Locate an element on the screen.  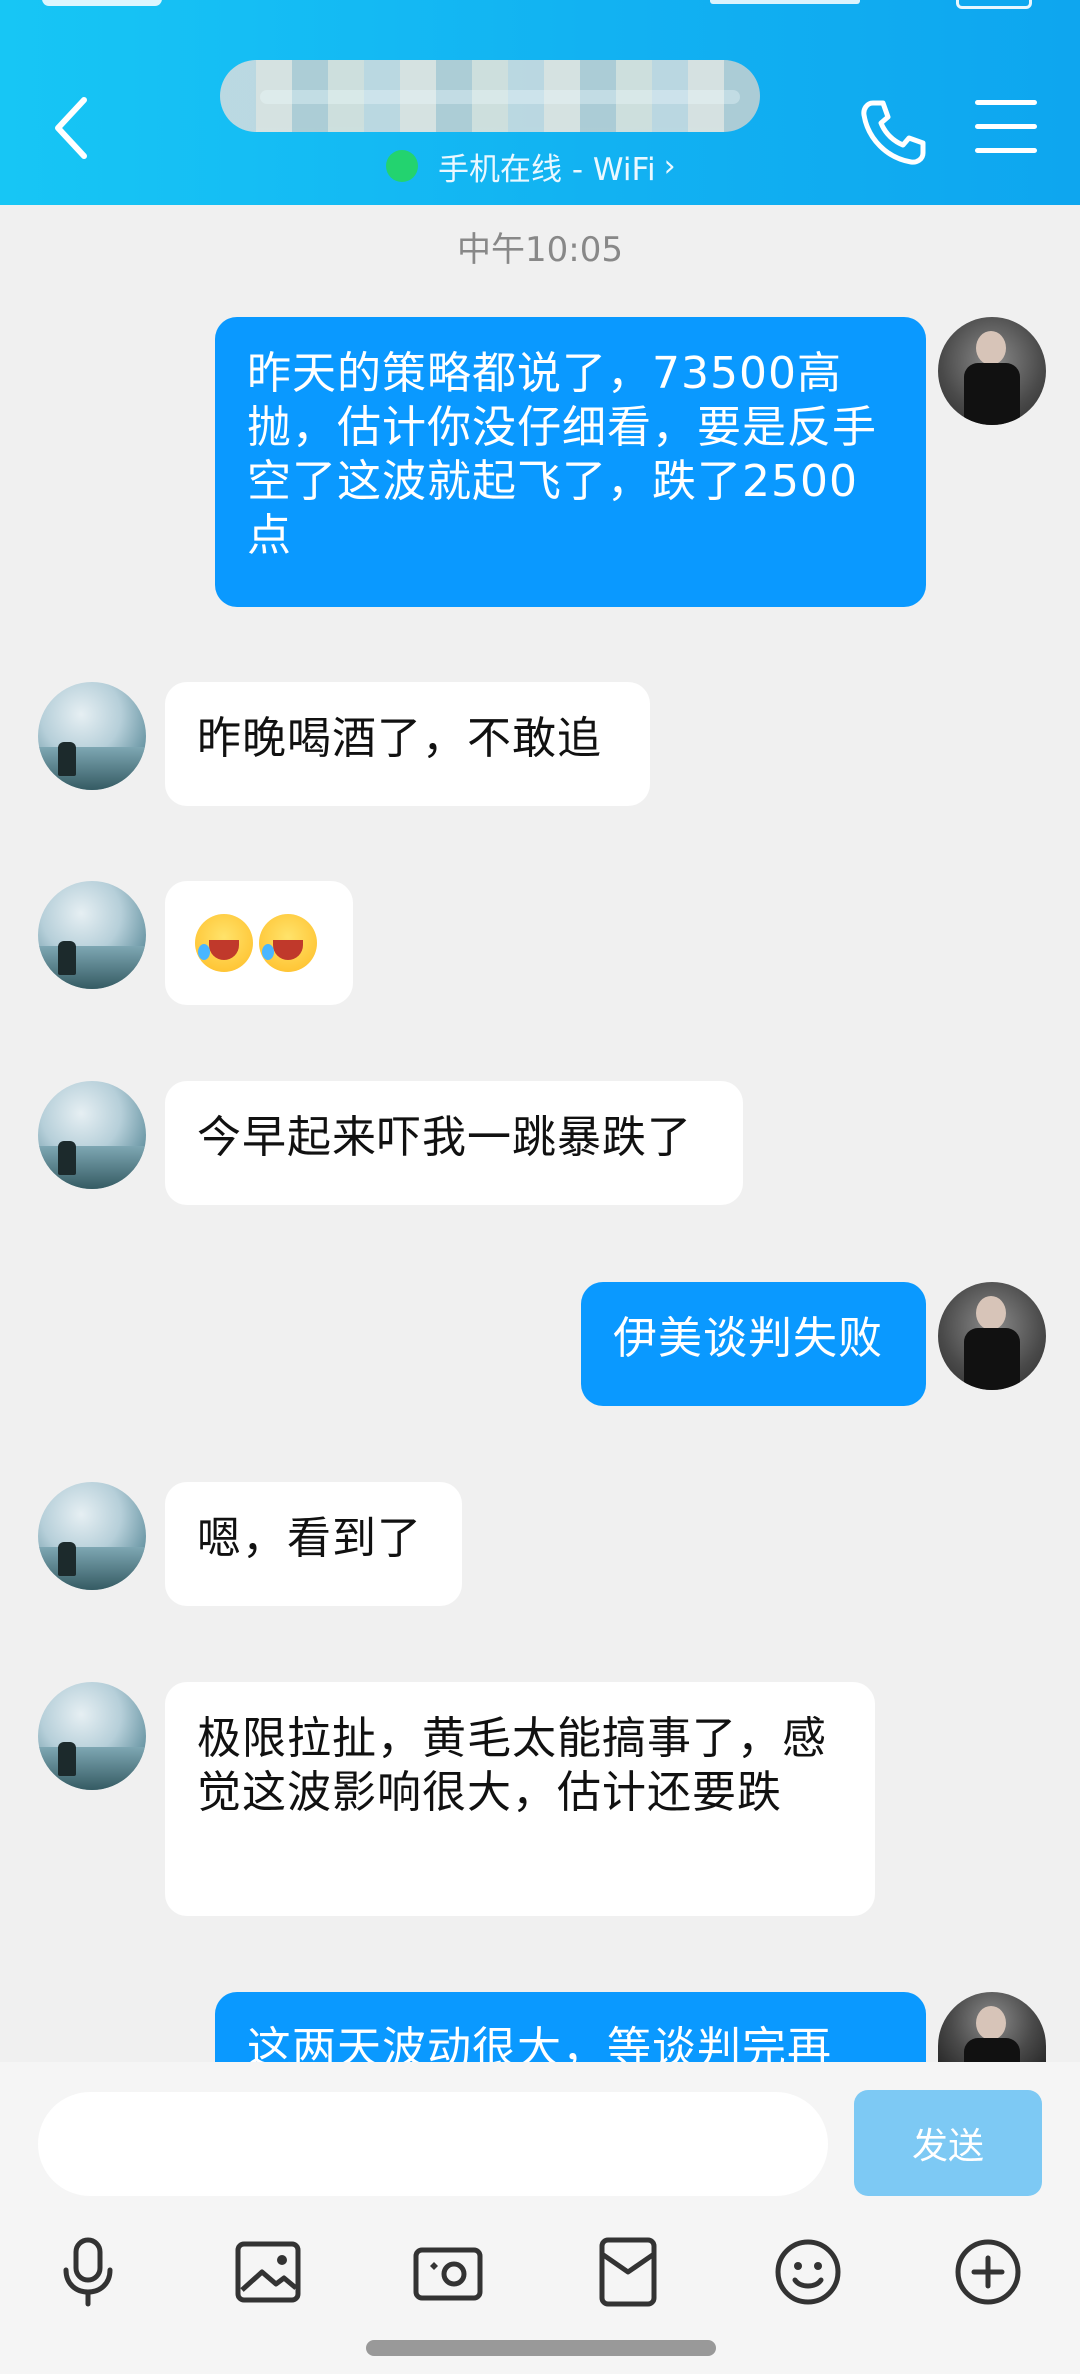
chat-header: 手机在线 - WiFi › is located at coordinates (540, 102).